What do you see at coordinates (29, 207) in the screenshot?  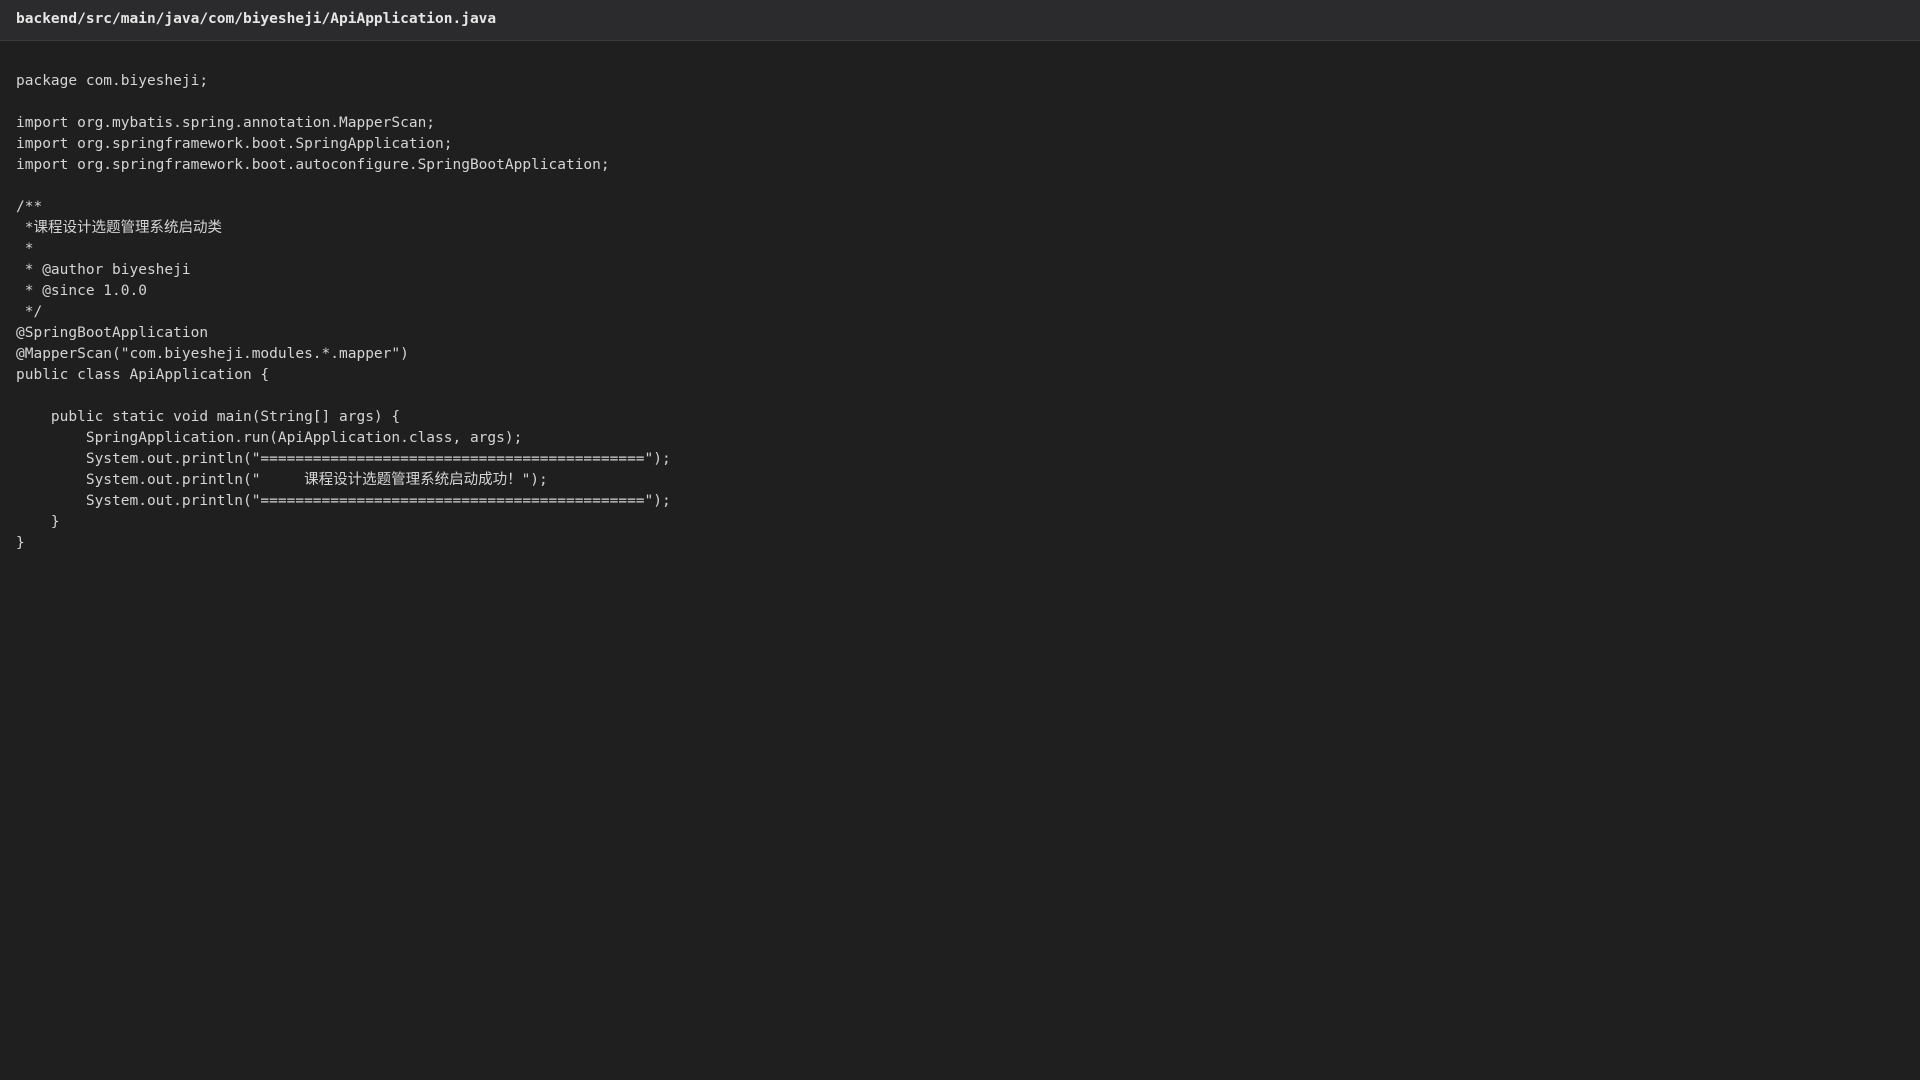 I see `code-line: /**` at bounding box center [29, 207].